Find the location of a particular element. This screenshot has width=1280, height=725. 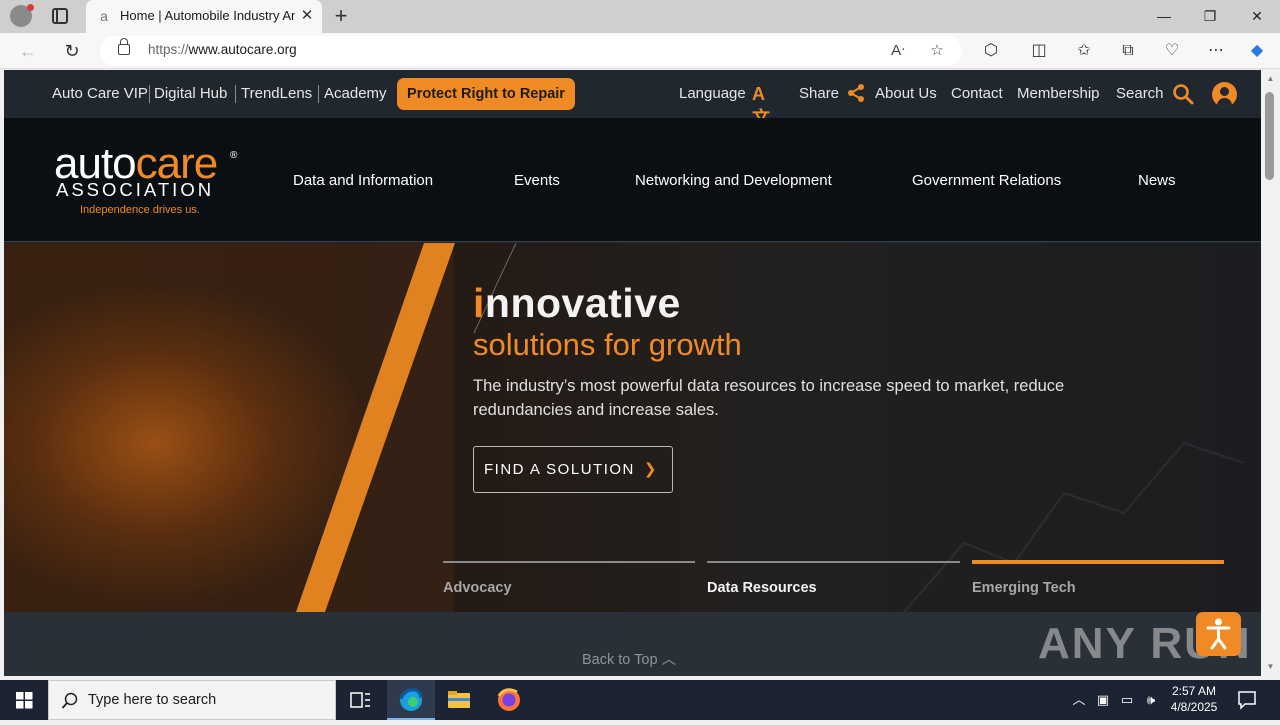

page-favicon-icon: a is located at coordinates (104, 16).